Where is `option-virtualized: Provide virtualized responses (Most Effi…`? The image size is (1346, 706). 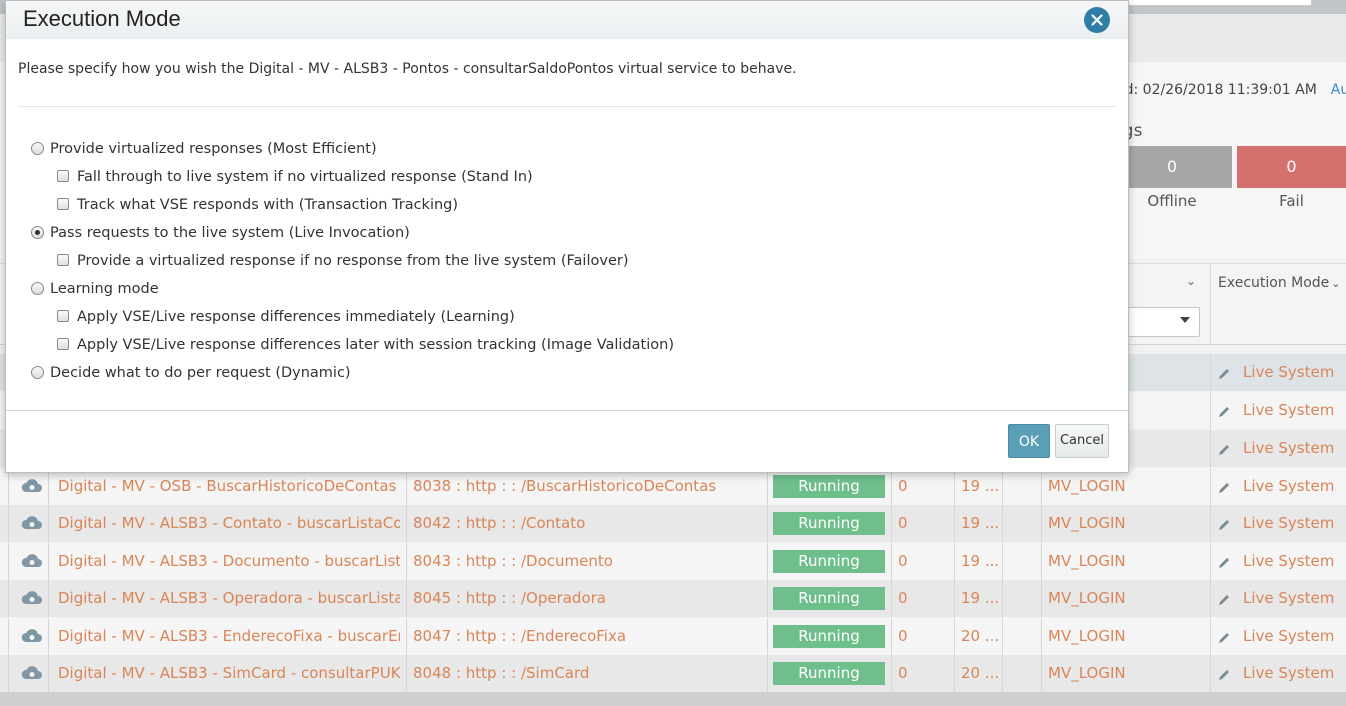 option-virtualized: Provide virtualized responses (Most Effi… is located at coordinates (204, 149).